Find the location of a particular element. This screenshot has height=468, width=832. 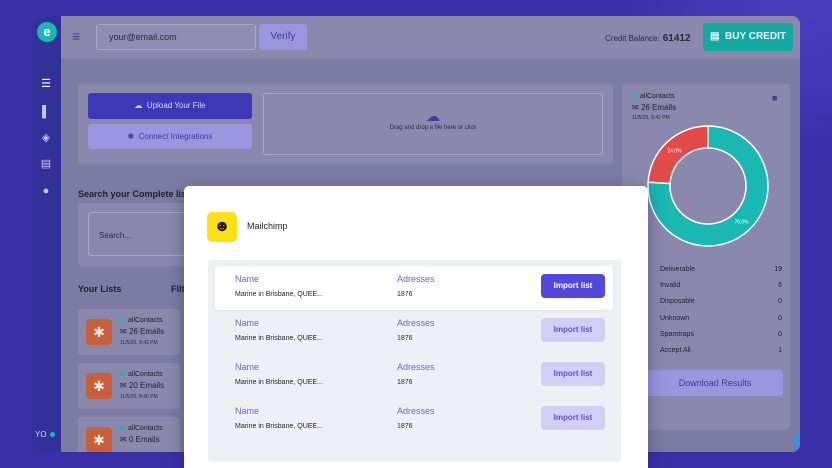

stat-label: Deliverable is located at coordinates (678, 269).